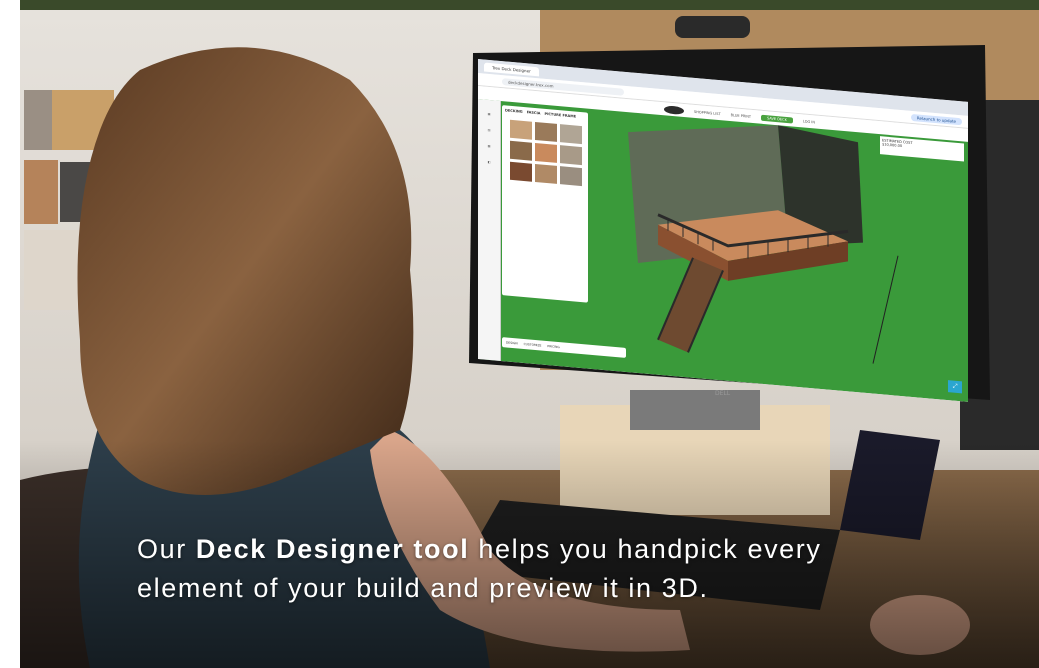 This screenshot has height=668, width=1039. I want to click on save-deck-button: SAVE DECK, so click(777, 119).